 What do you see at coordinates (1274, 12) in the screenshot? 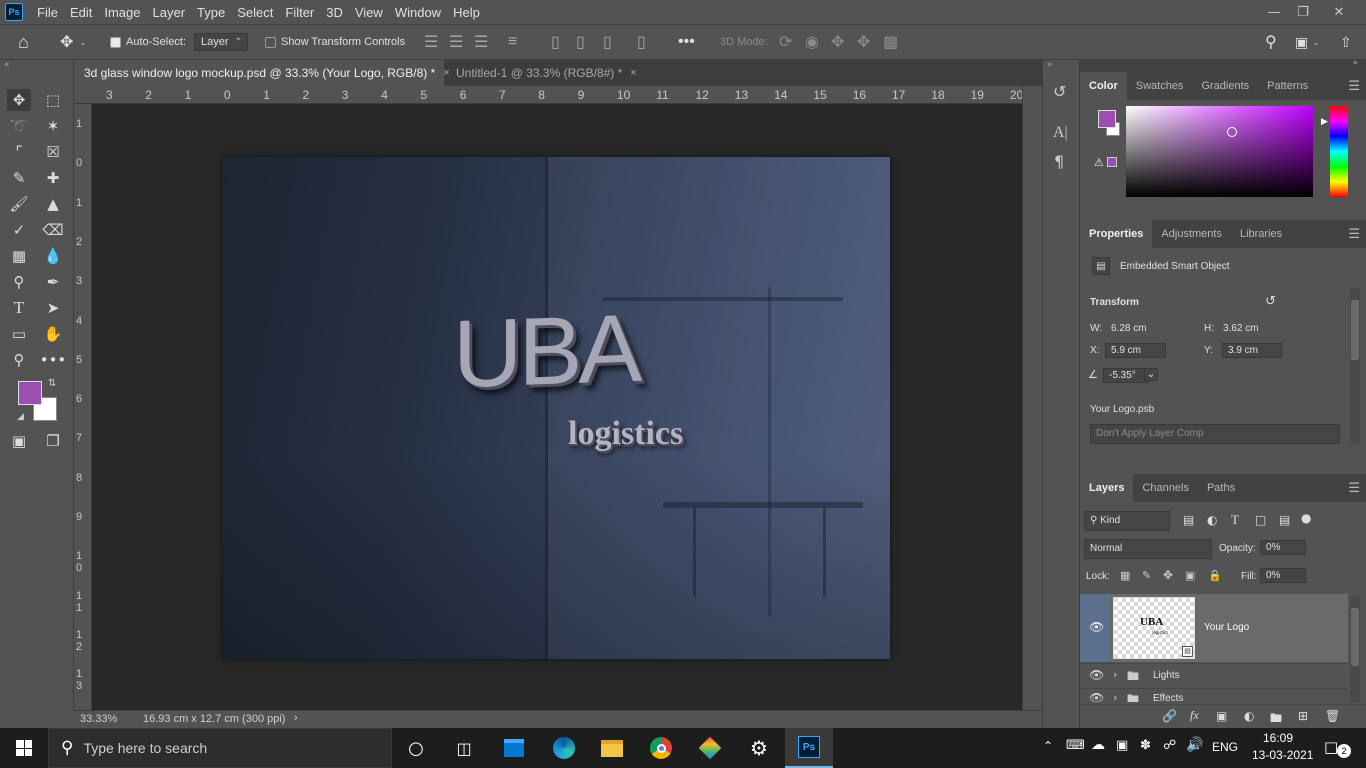
I see `minimize-button: —` at bounding box center [1274, 12].